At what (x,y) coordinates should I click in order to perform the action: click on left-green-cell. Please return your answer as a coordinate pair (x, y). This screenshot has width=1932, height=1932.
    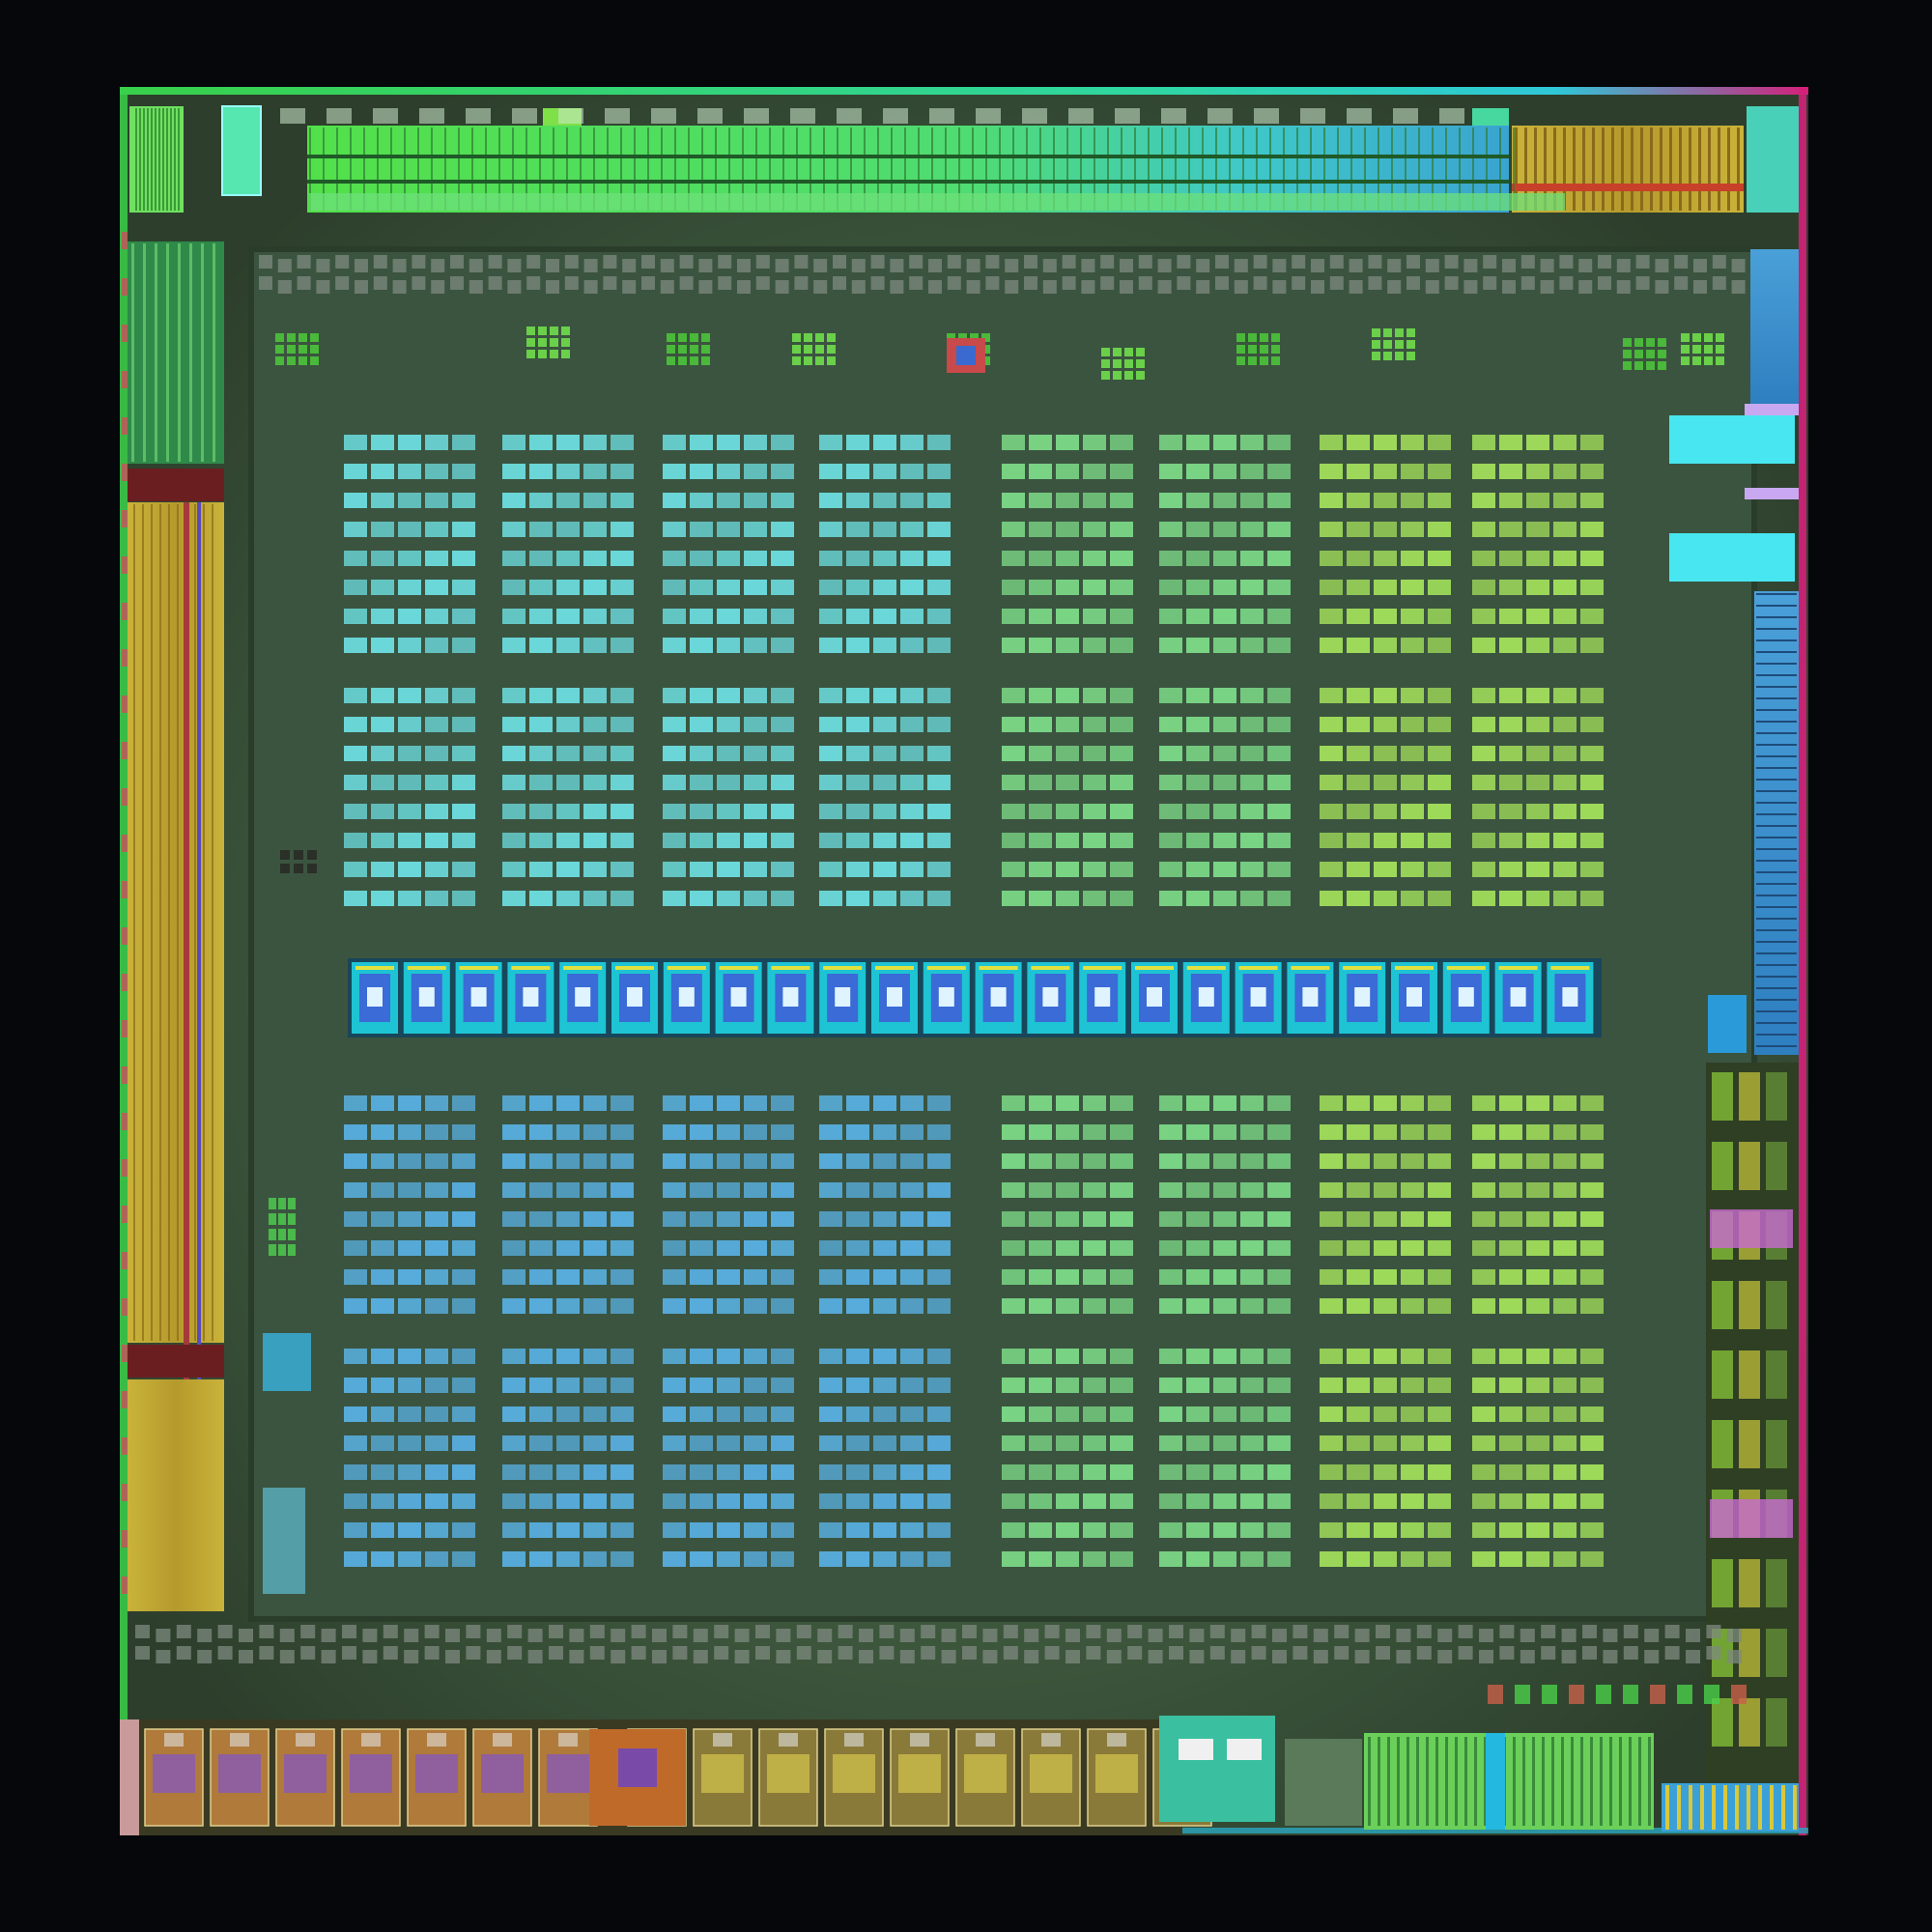
    Looking at the image, I should click on (282, 1203).